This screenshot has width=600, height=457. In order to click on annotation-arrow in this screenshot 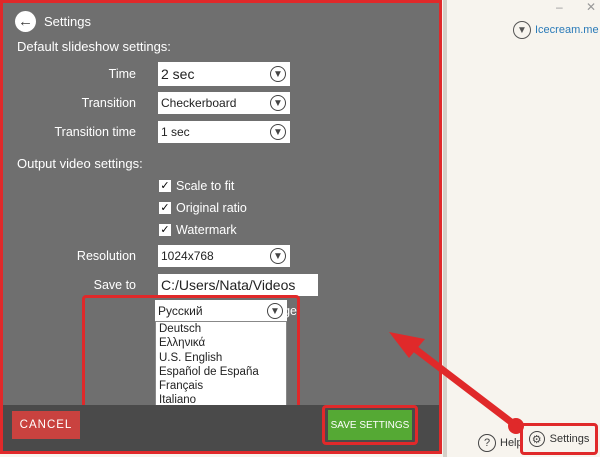, I will do `click(454, 380)`.